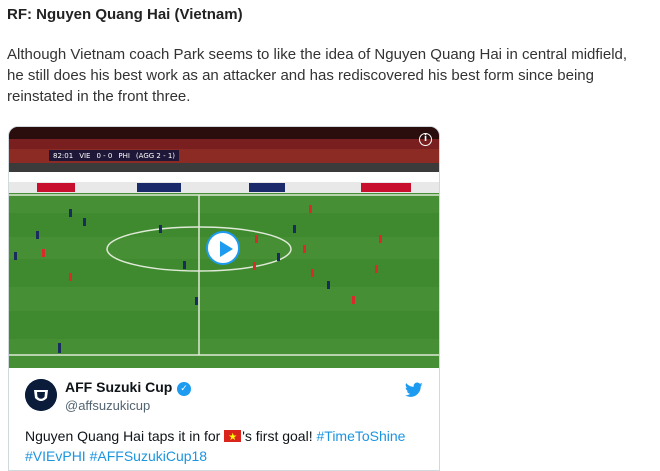 This screenshot has height=471, width=660. Describe the element at coordinates (125, 14) in the screenshot. I see `article-heading: RF: Nguyen Quang Hai (Vietnam)` at that location.